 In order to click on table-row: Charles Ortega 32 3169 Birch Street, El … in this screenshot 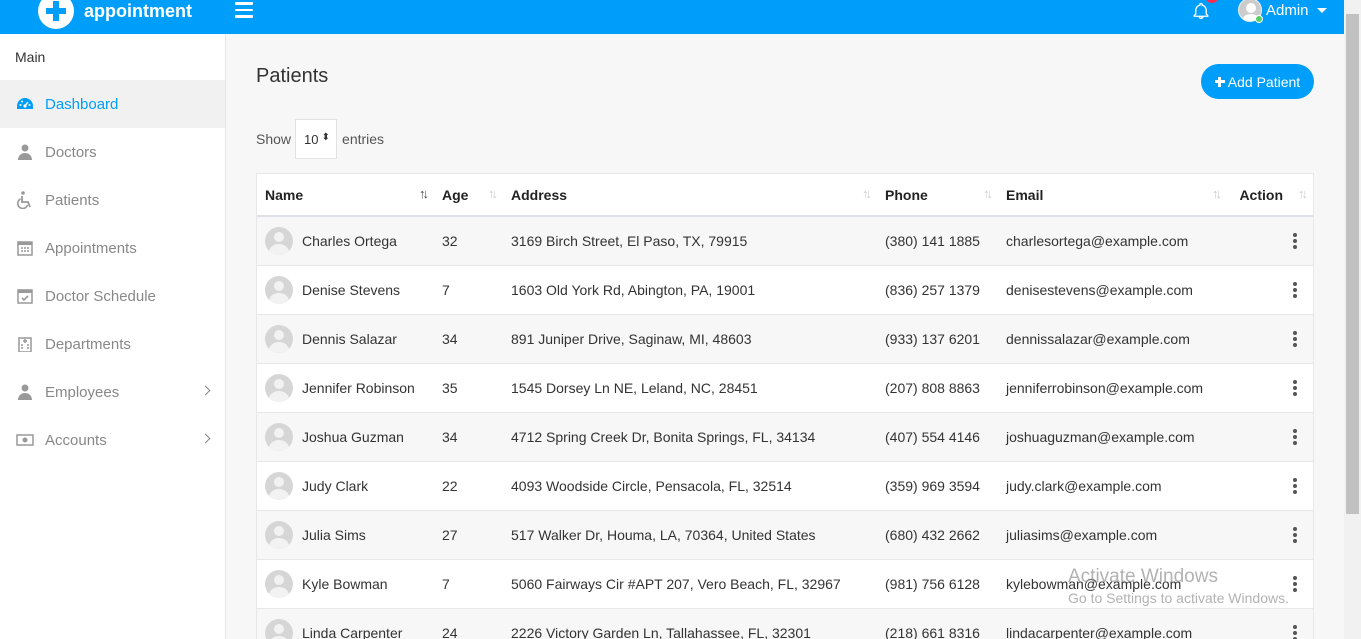, I will do `click(785, 240)`.